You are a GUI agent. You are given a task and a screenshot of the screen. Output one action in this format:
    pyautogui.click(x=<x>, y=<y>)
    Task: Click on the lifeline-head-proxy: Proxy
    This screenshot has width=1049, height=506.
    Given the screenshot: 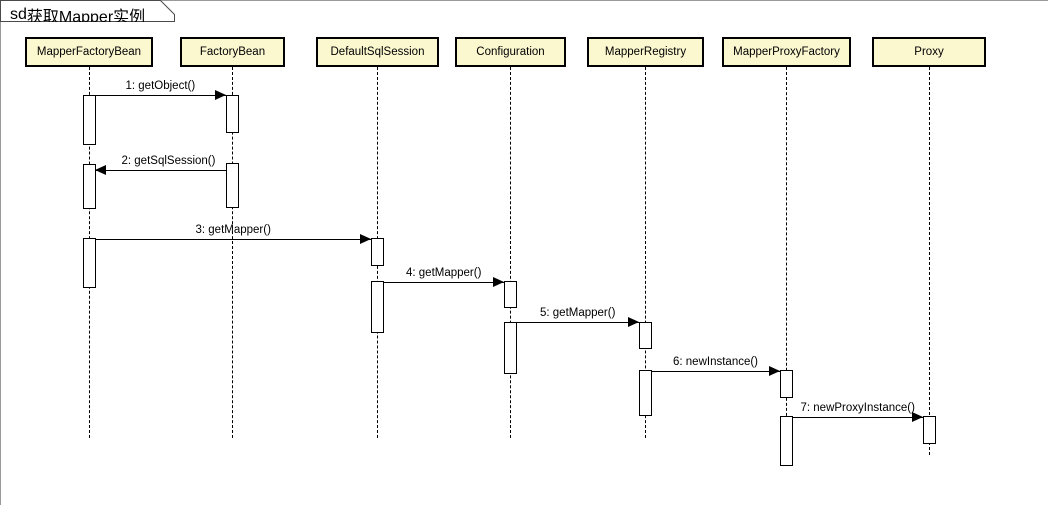 What is the action you would take?
    pyautogui.click(x=929, y=52)
    